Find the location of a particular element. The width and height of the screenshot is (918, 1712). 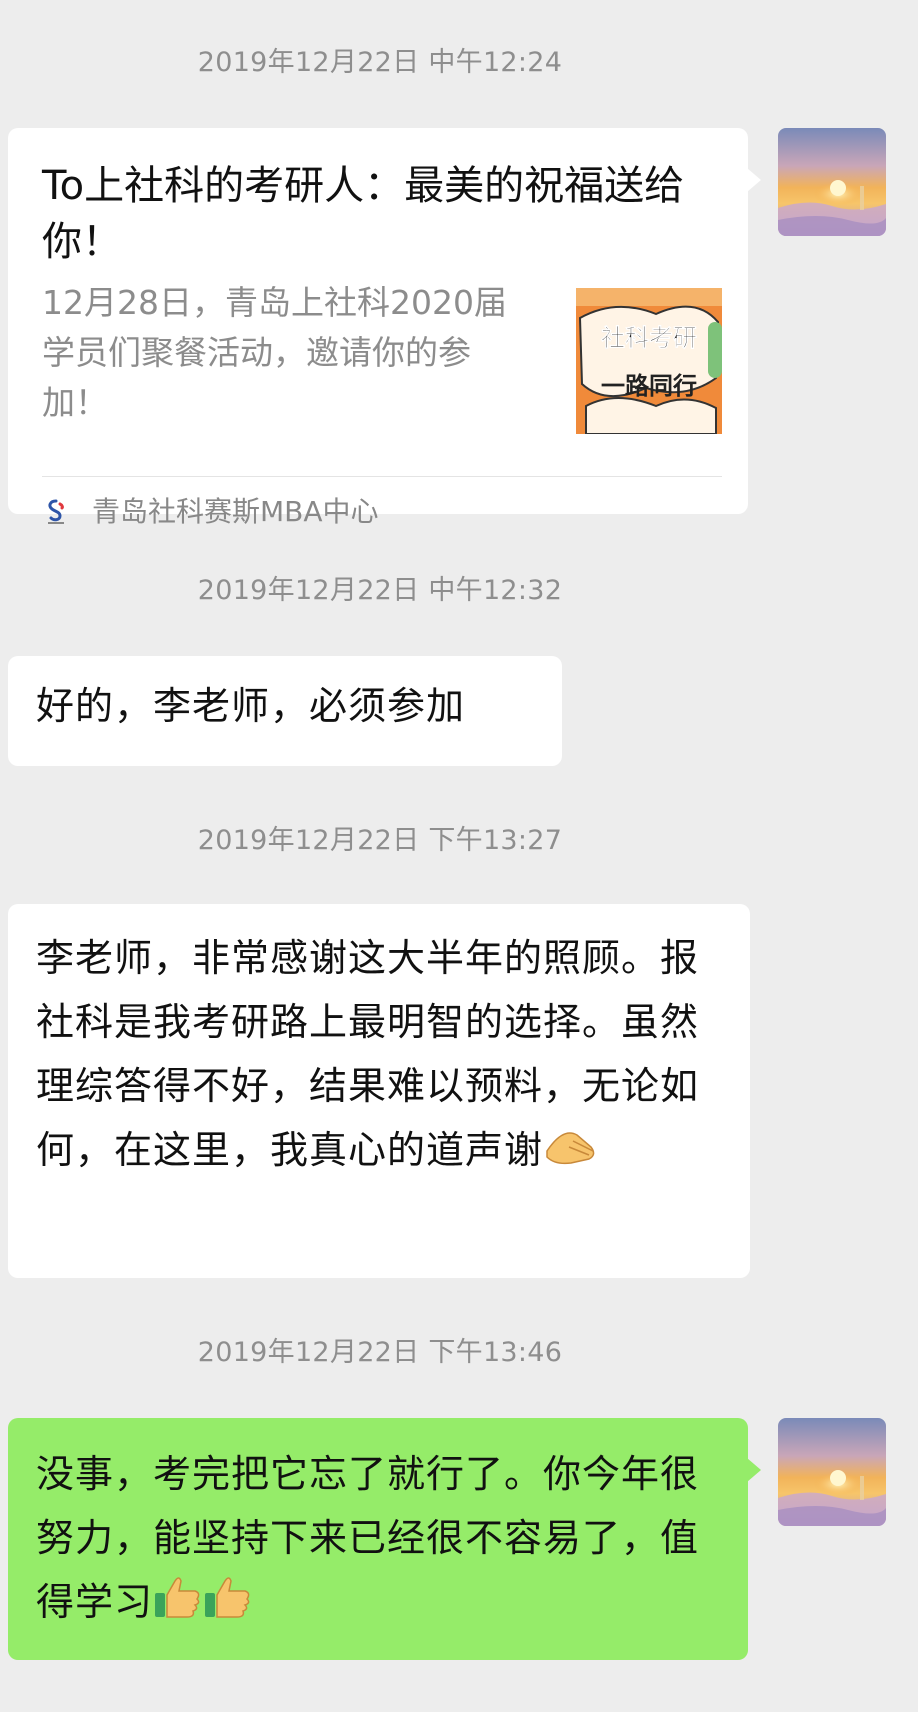

bowing-hand-emoji is located at coordinates (570, 1148).